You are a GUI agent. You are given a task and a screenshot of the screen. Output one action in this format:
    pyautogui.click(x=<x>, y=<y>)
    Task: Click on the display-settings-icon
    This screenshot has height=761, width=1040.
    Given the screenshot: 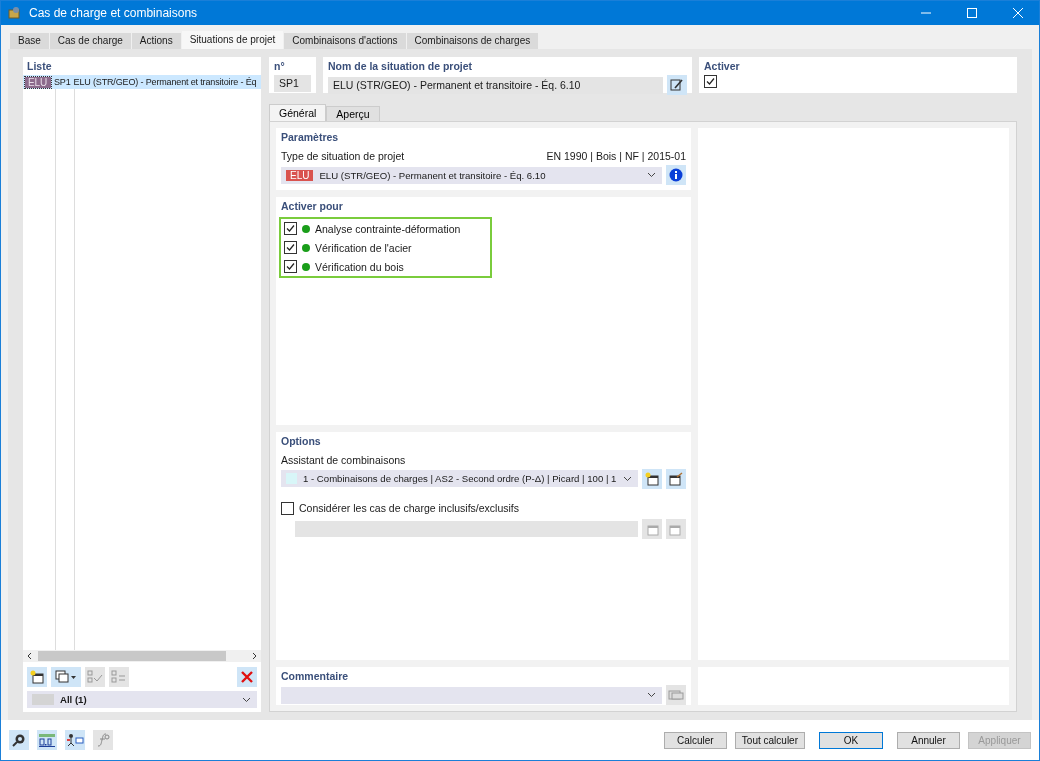 What is the action you would take?
    pyautogui.click(x=75, y=740)
    